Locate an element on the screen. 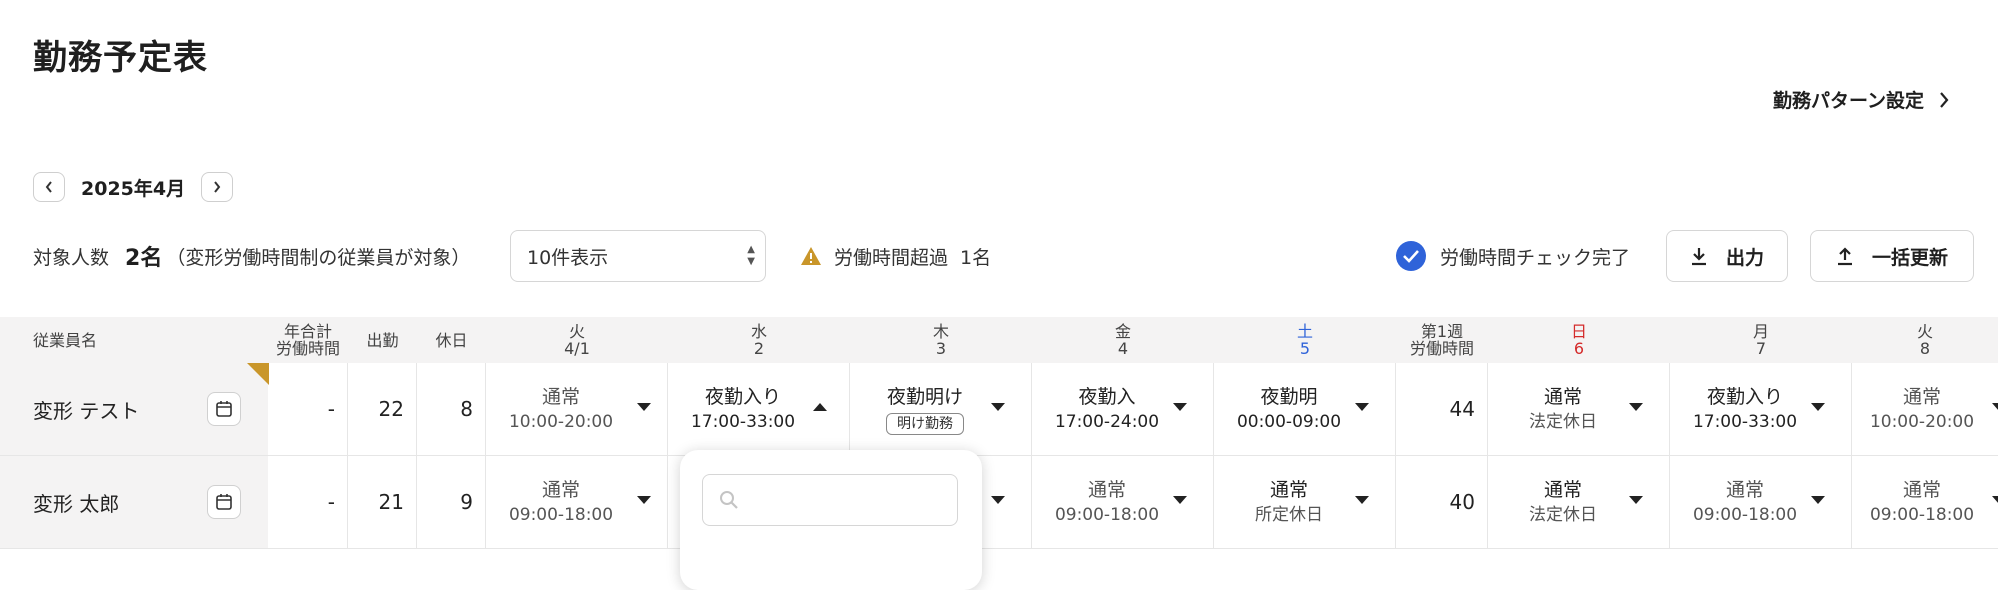  next-month-button is located at coordinates (217, 187).